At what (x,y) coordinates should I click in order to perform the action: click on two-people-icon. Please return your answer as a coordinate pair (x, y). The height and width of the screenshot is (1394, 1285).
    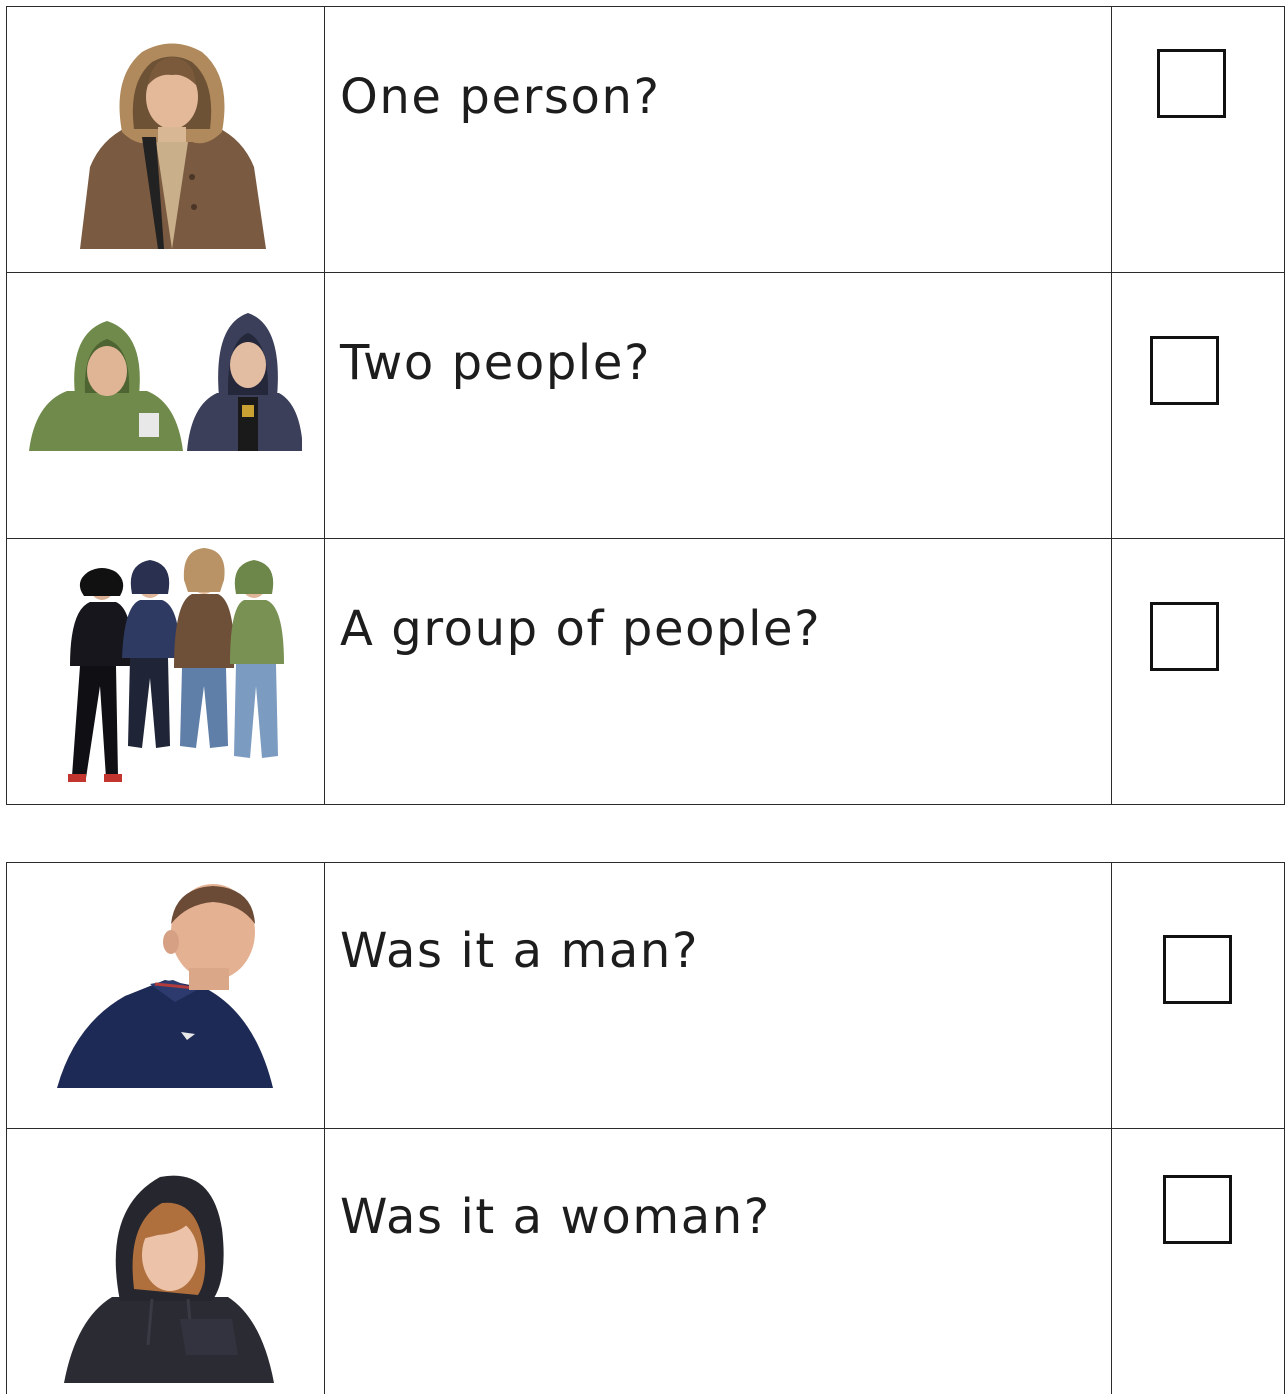
    Looking at the image, I should click on (164, 383).